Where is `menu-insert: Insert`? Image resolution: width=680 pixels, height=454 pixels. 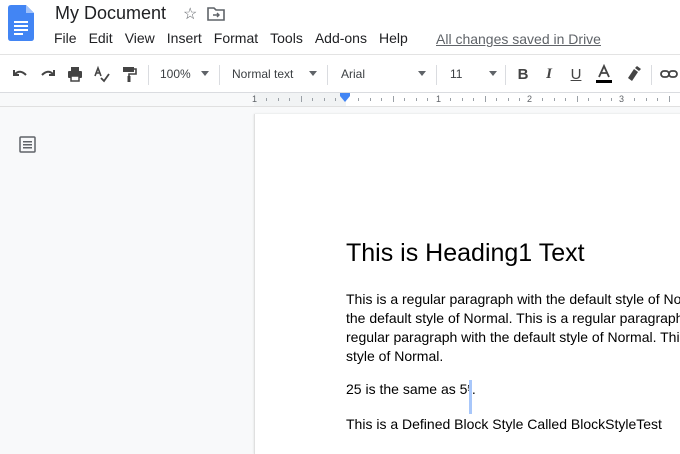 menu-insert: Insert is located at coordinates (184, 39).